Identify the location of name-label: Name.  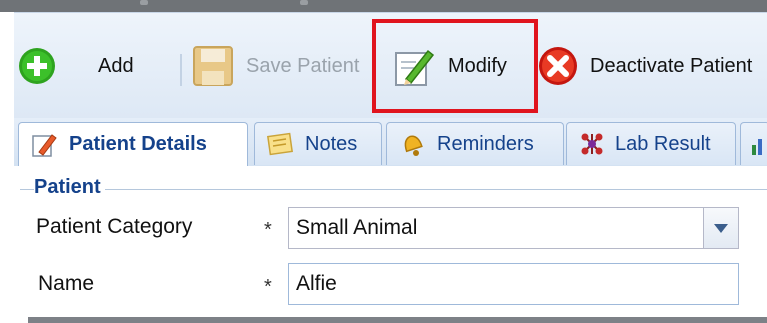
(66, 283).